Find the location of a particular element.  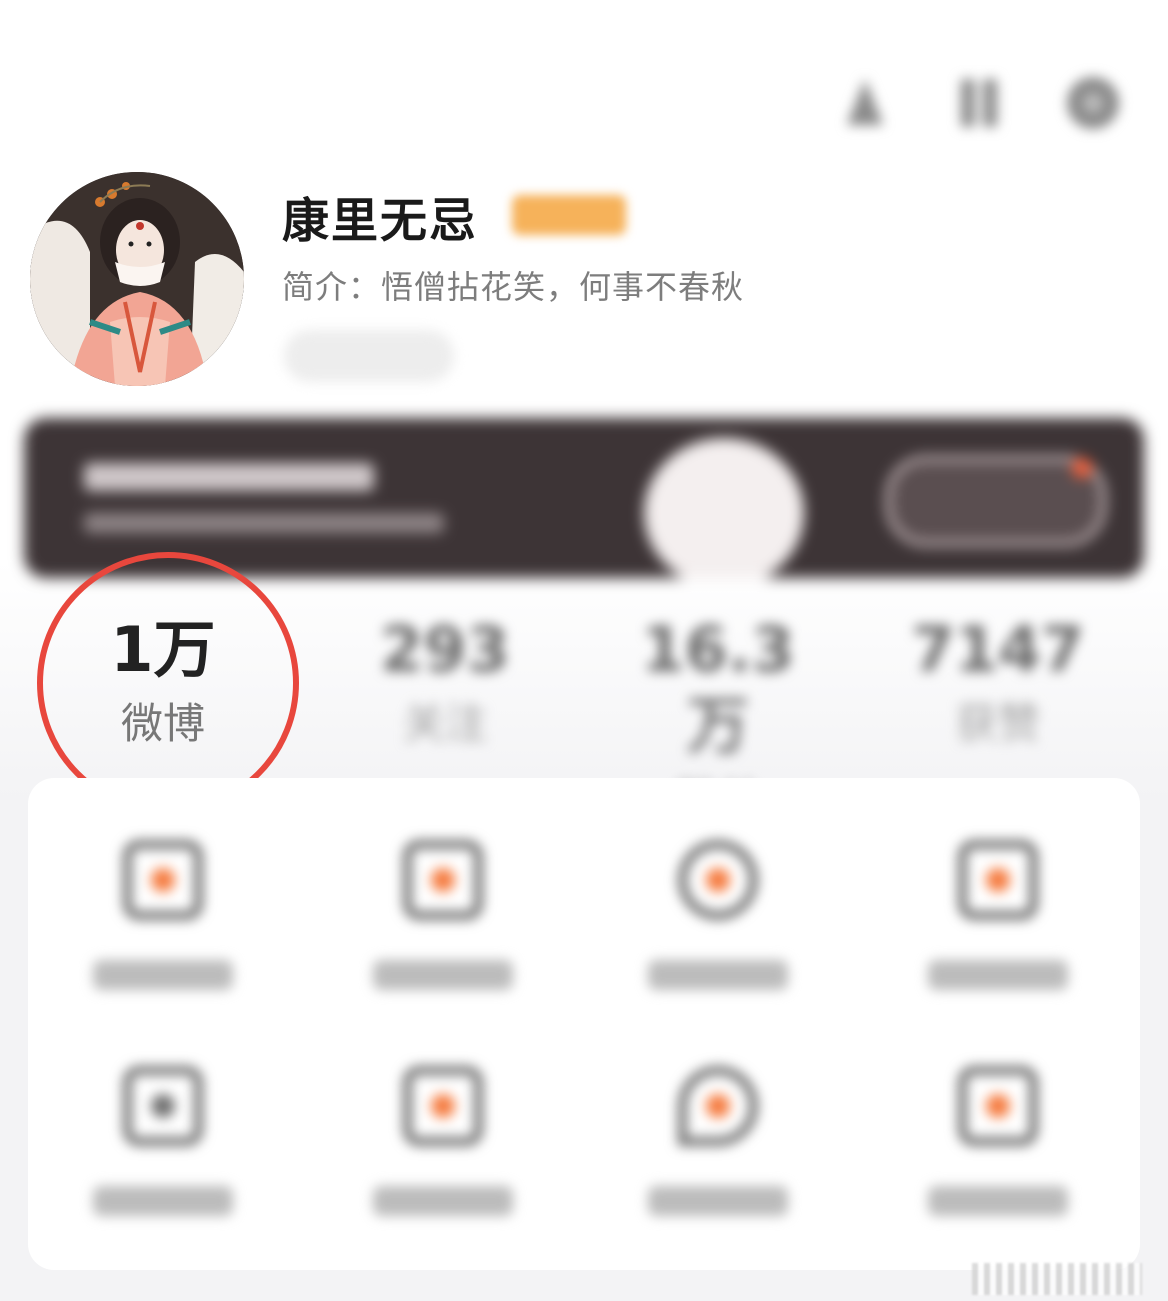

bio-label: 简介： is located at coordinates (332, 287).